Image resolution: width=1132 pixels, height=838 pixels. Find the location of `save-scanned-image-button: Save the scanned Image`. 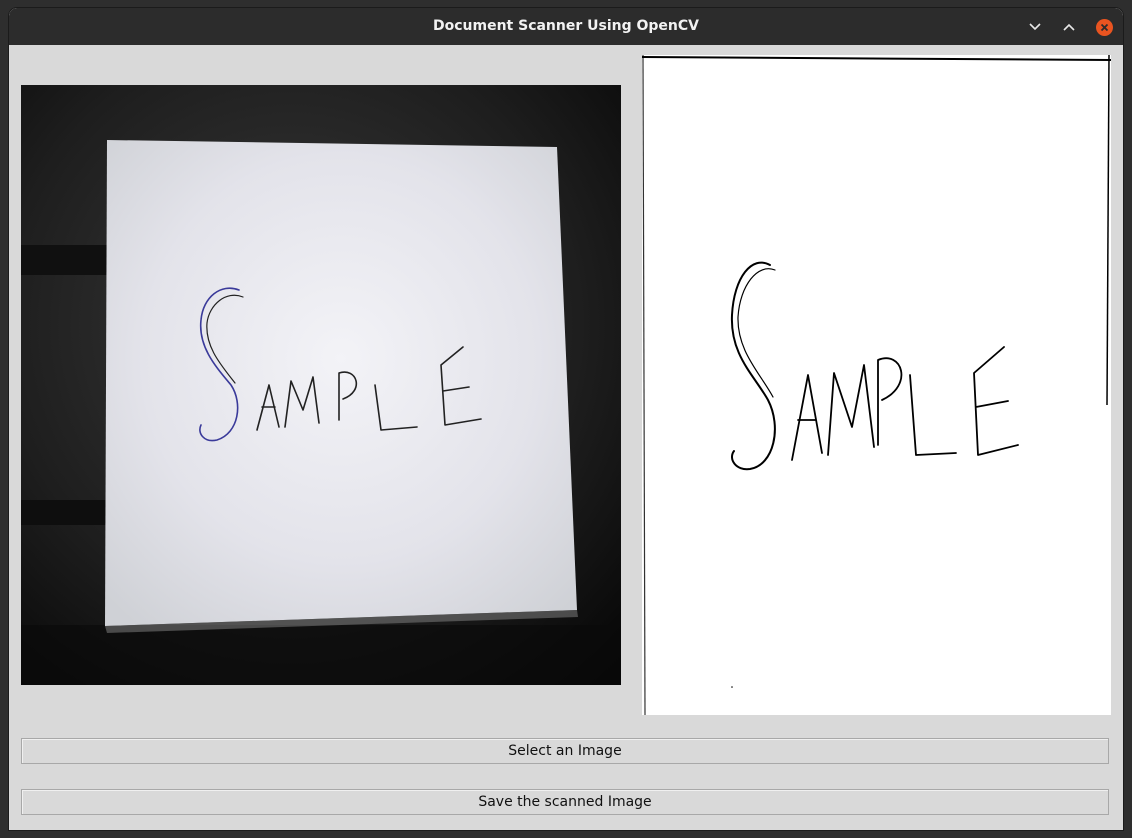

save-scanned-image-button: Save the scanned Image is located at coordinates (565, 802).